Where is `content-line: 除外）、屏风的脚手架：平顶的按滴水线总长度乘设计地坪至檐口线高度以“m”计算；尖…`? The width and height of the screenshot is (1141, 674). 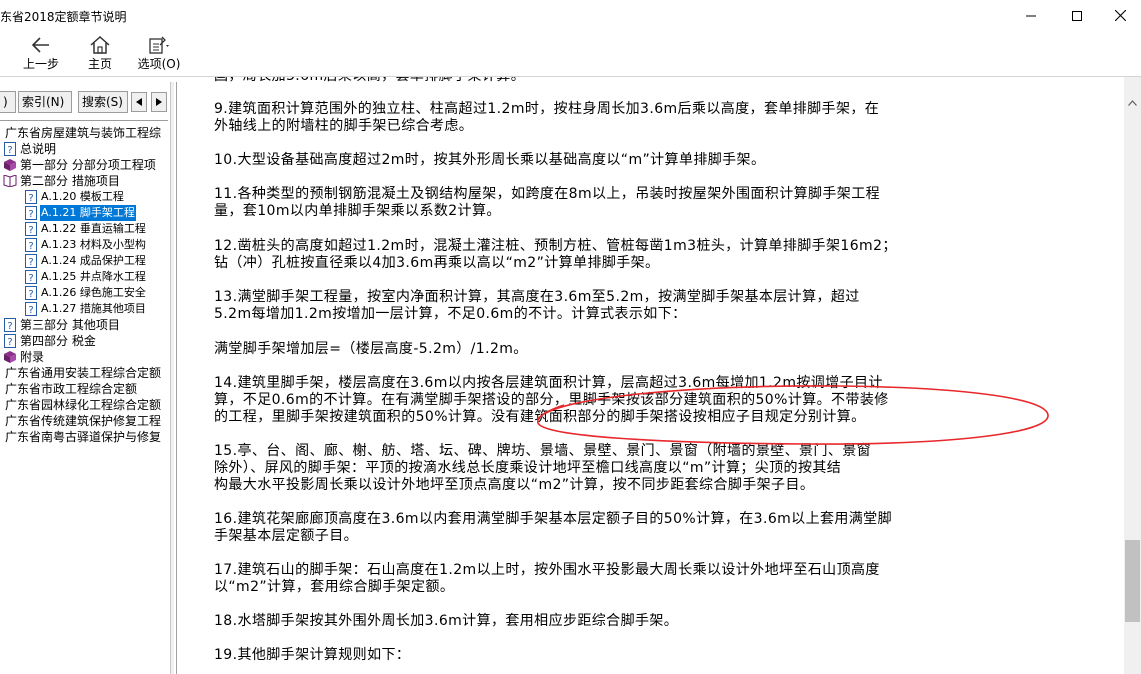 content-line: 除外）、屏风的脚手架：平顶的按滴水线总长度乘设计地坪至檐口线高度以“m”计算；尖… is located at coordinates (528, 468).